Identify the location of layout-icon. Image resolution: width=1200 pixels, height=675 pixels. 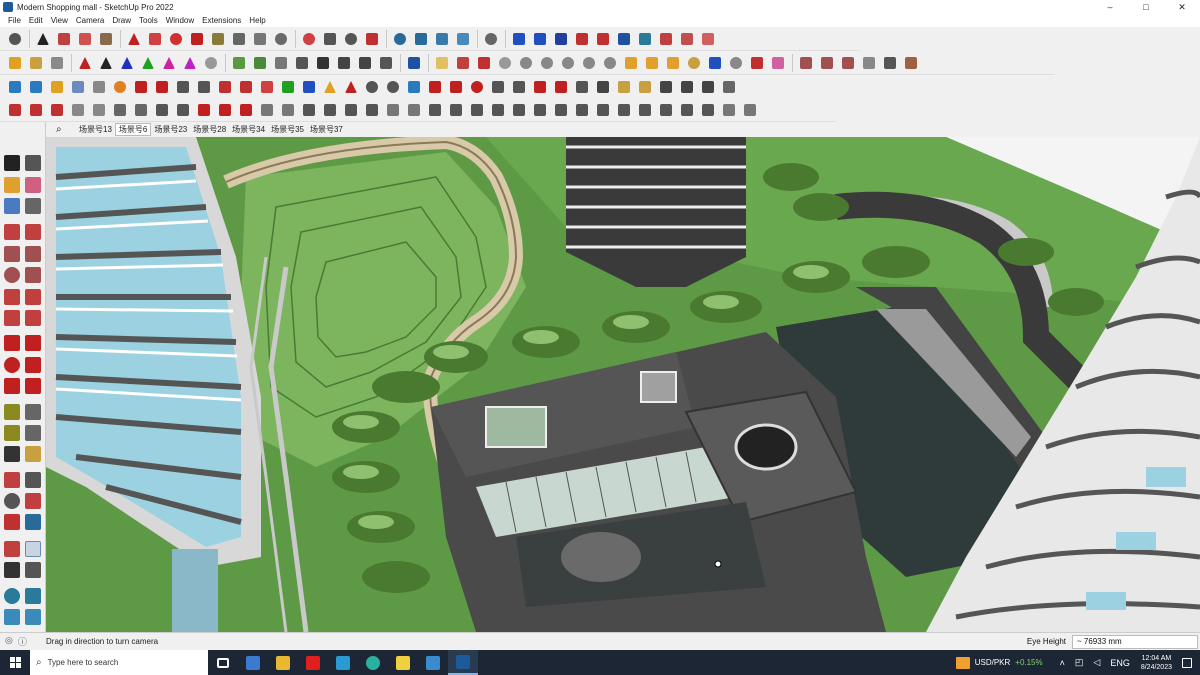
(442, 39).